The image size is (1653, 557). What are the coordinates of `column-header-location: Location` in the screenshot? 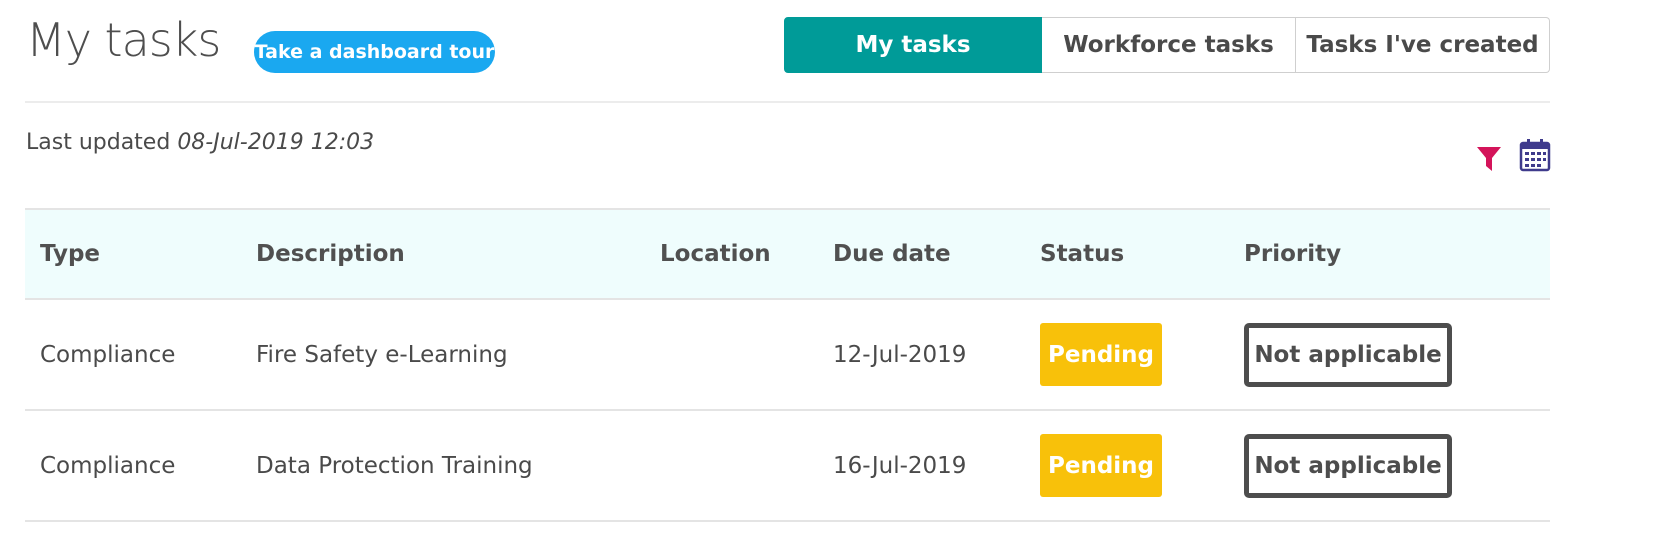 It's located at (715, 254).